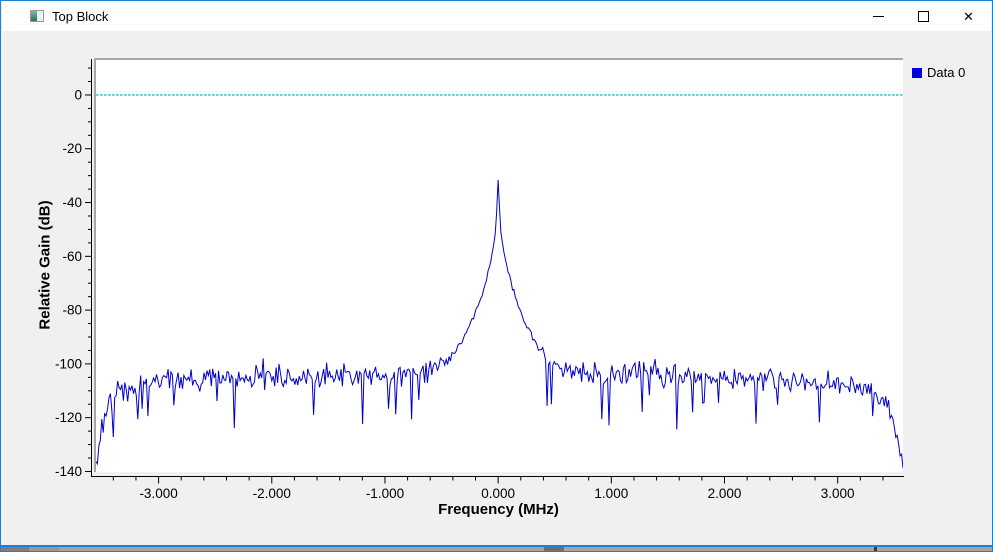 The width and height of the screenshot is (993, 552). Describe the element at coordinates (725, 493) in the screenshot. I see `svg-text: 2.000` at that location.